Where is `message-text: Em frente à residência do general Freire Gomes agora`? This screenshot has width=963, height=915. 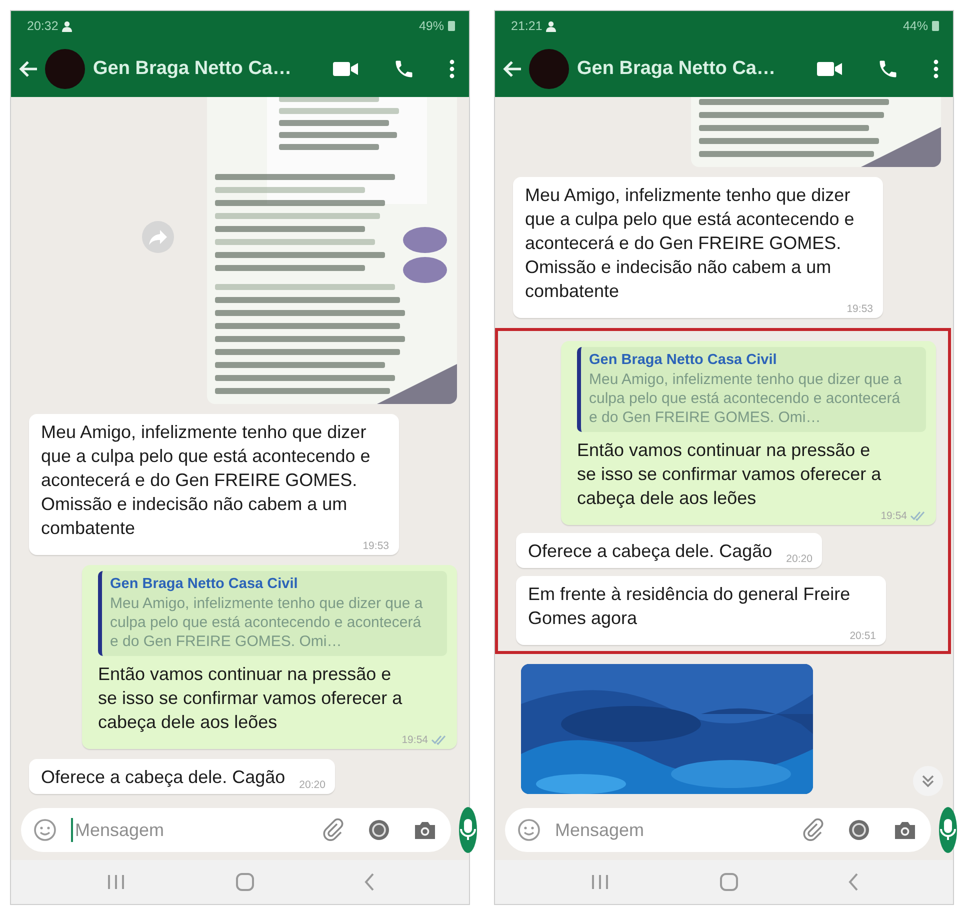 message-text: Em frente à residência do general Freire Gomes agora is located at coordinates (690, 606).